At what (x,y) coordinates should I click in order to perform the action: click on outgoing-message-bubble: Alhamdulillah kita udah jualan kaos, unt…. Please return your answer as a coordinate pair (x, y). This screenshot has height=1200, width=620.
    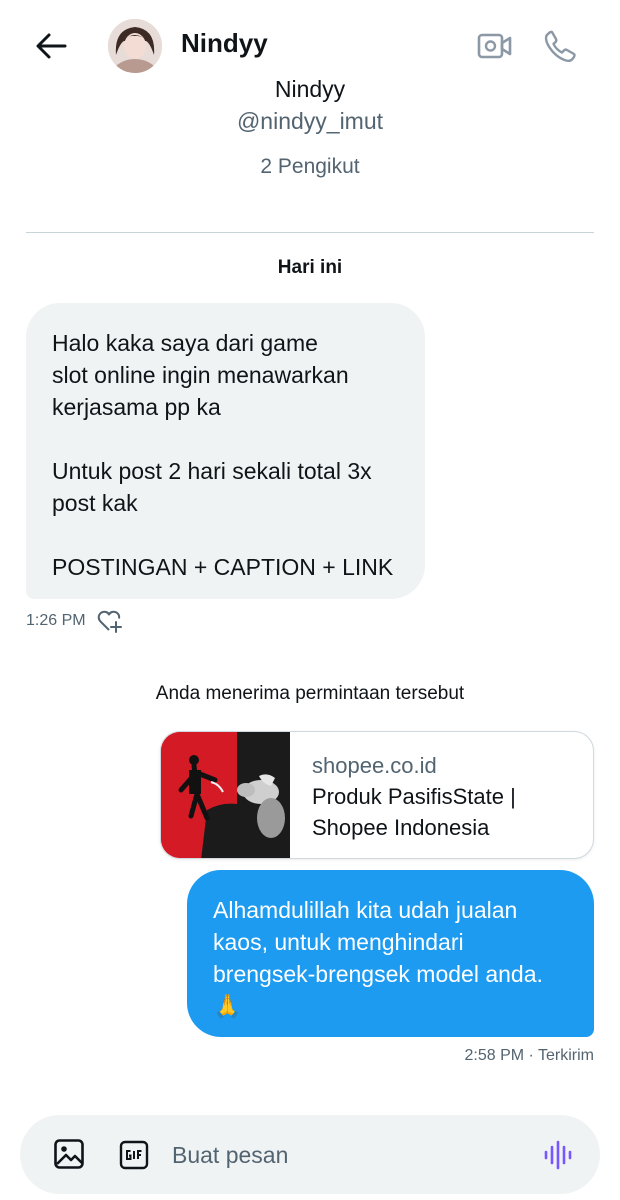
    Looking at the image, I should click on (390, 953).